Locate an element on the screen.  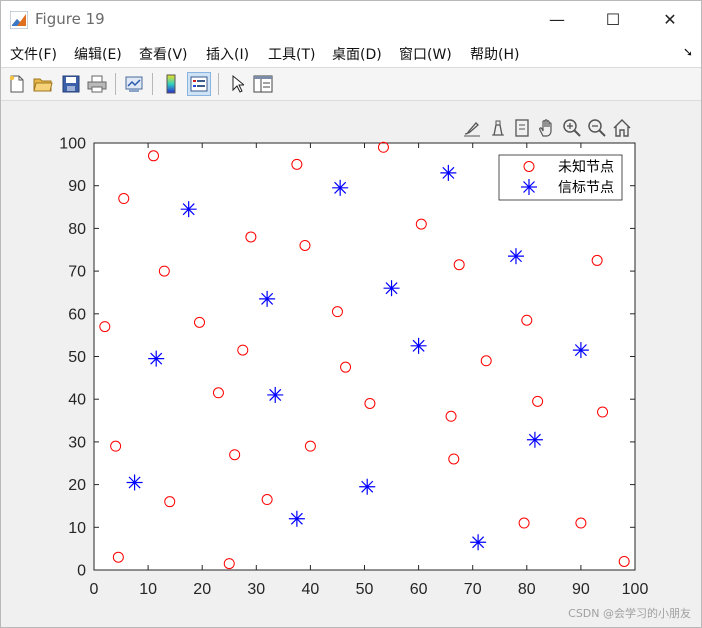
x-tick-label: 10 is located at coordinates (148, 589).